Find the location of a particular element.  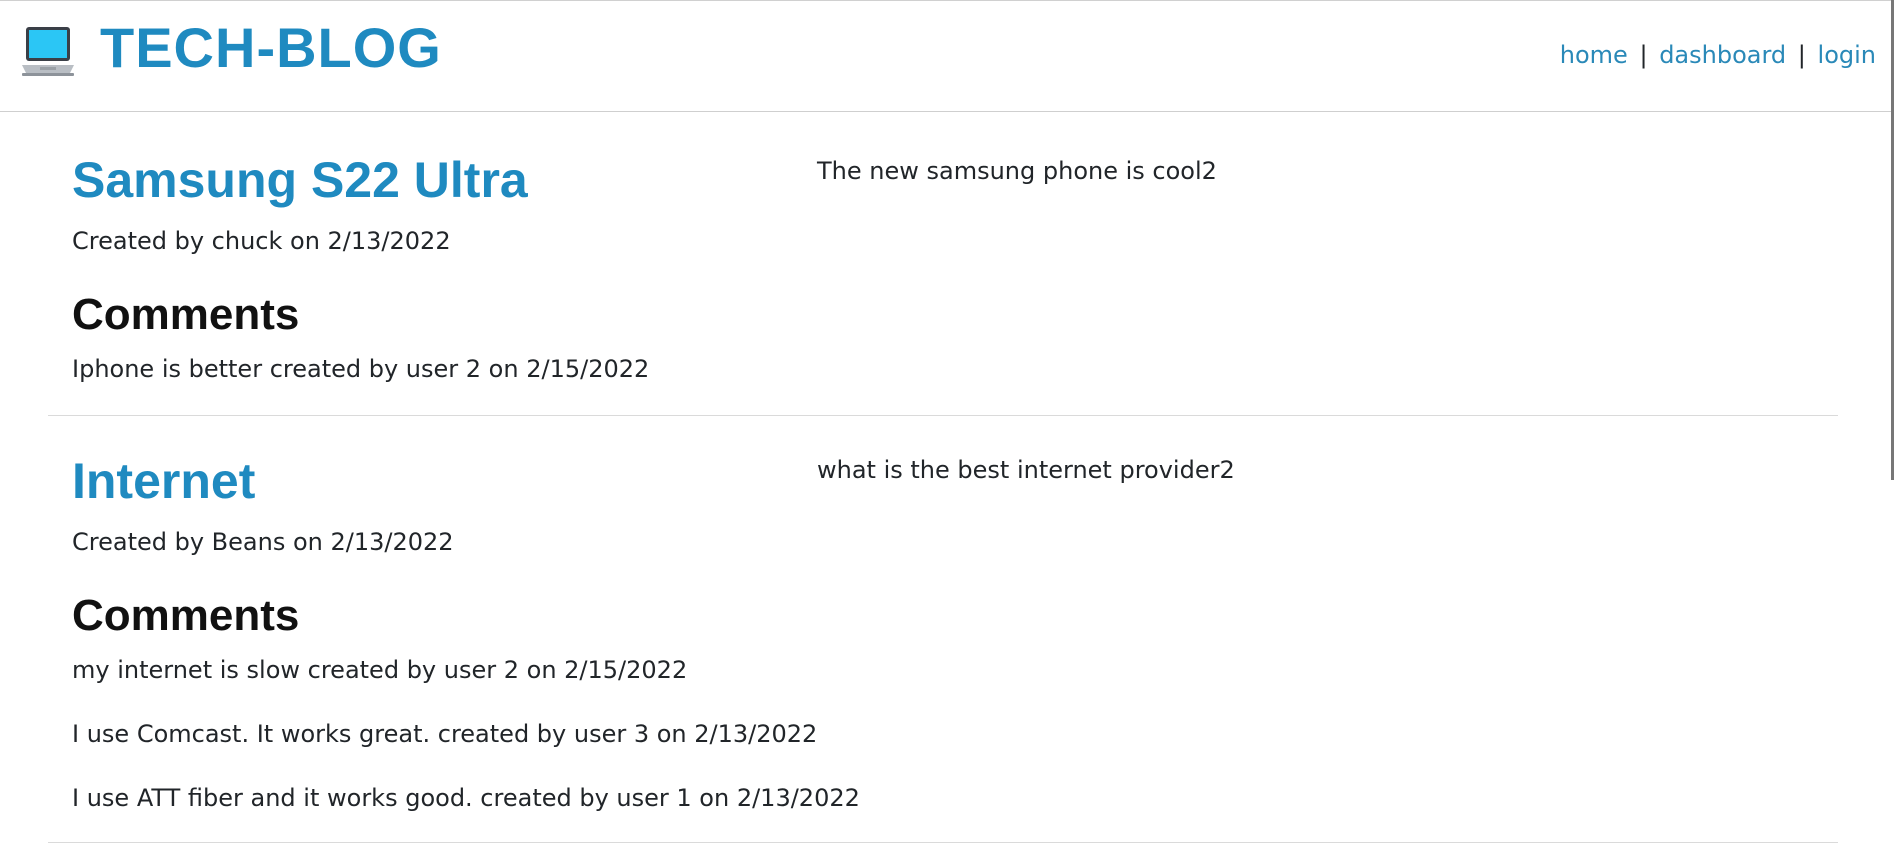

laptop-icon is located at coordinates (48, 51).